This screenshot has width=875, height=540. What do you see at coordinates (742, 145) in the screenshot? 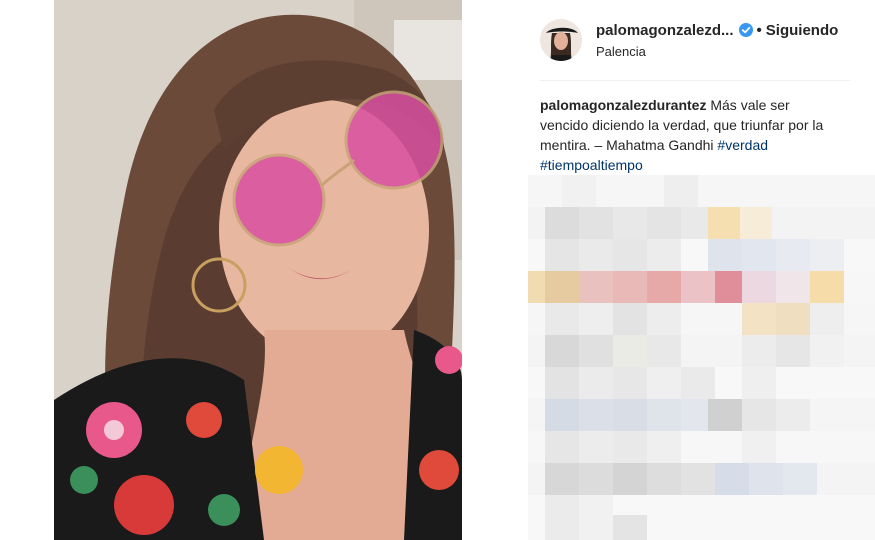
I see `hashtag-link: #verdad` at bounding box center [742, 145].